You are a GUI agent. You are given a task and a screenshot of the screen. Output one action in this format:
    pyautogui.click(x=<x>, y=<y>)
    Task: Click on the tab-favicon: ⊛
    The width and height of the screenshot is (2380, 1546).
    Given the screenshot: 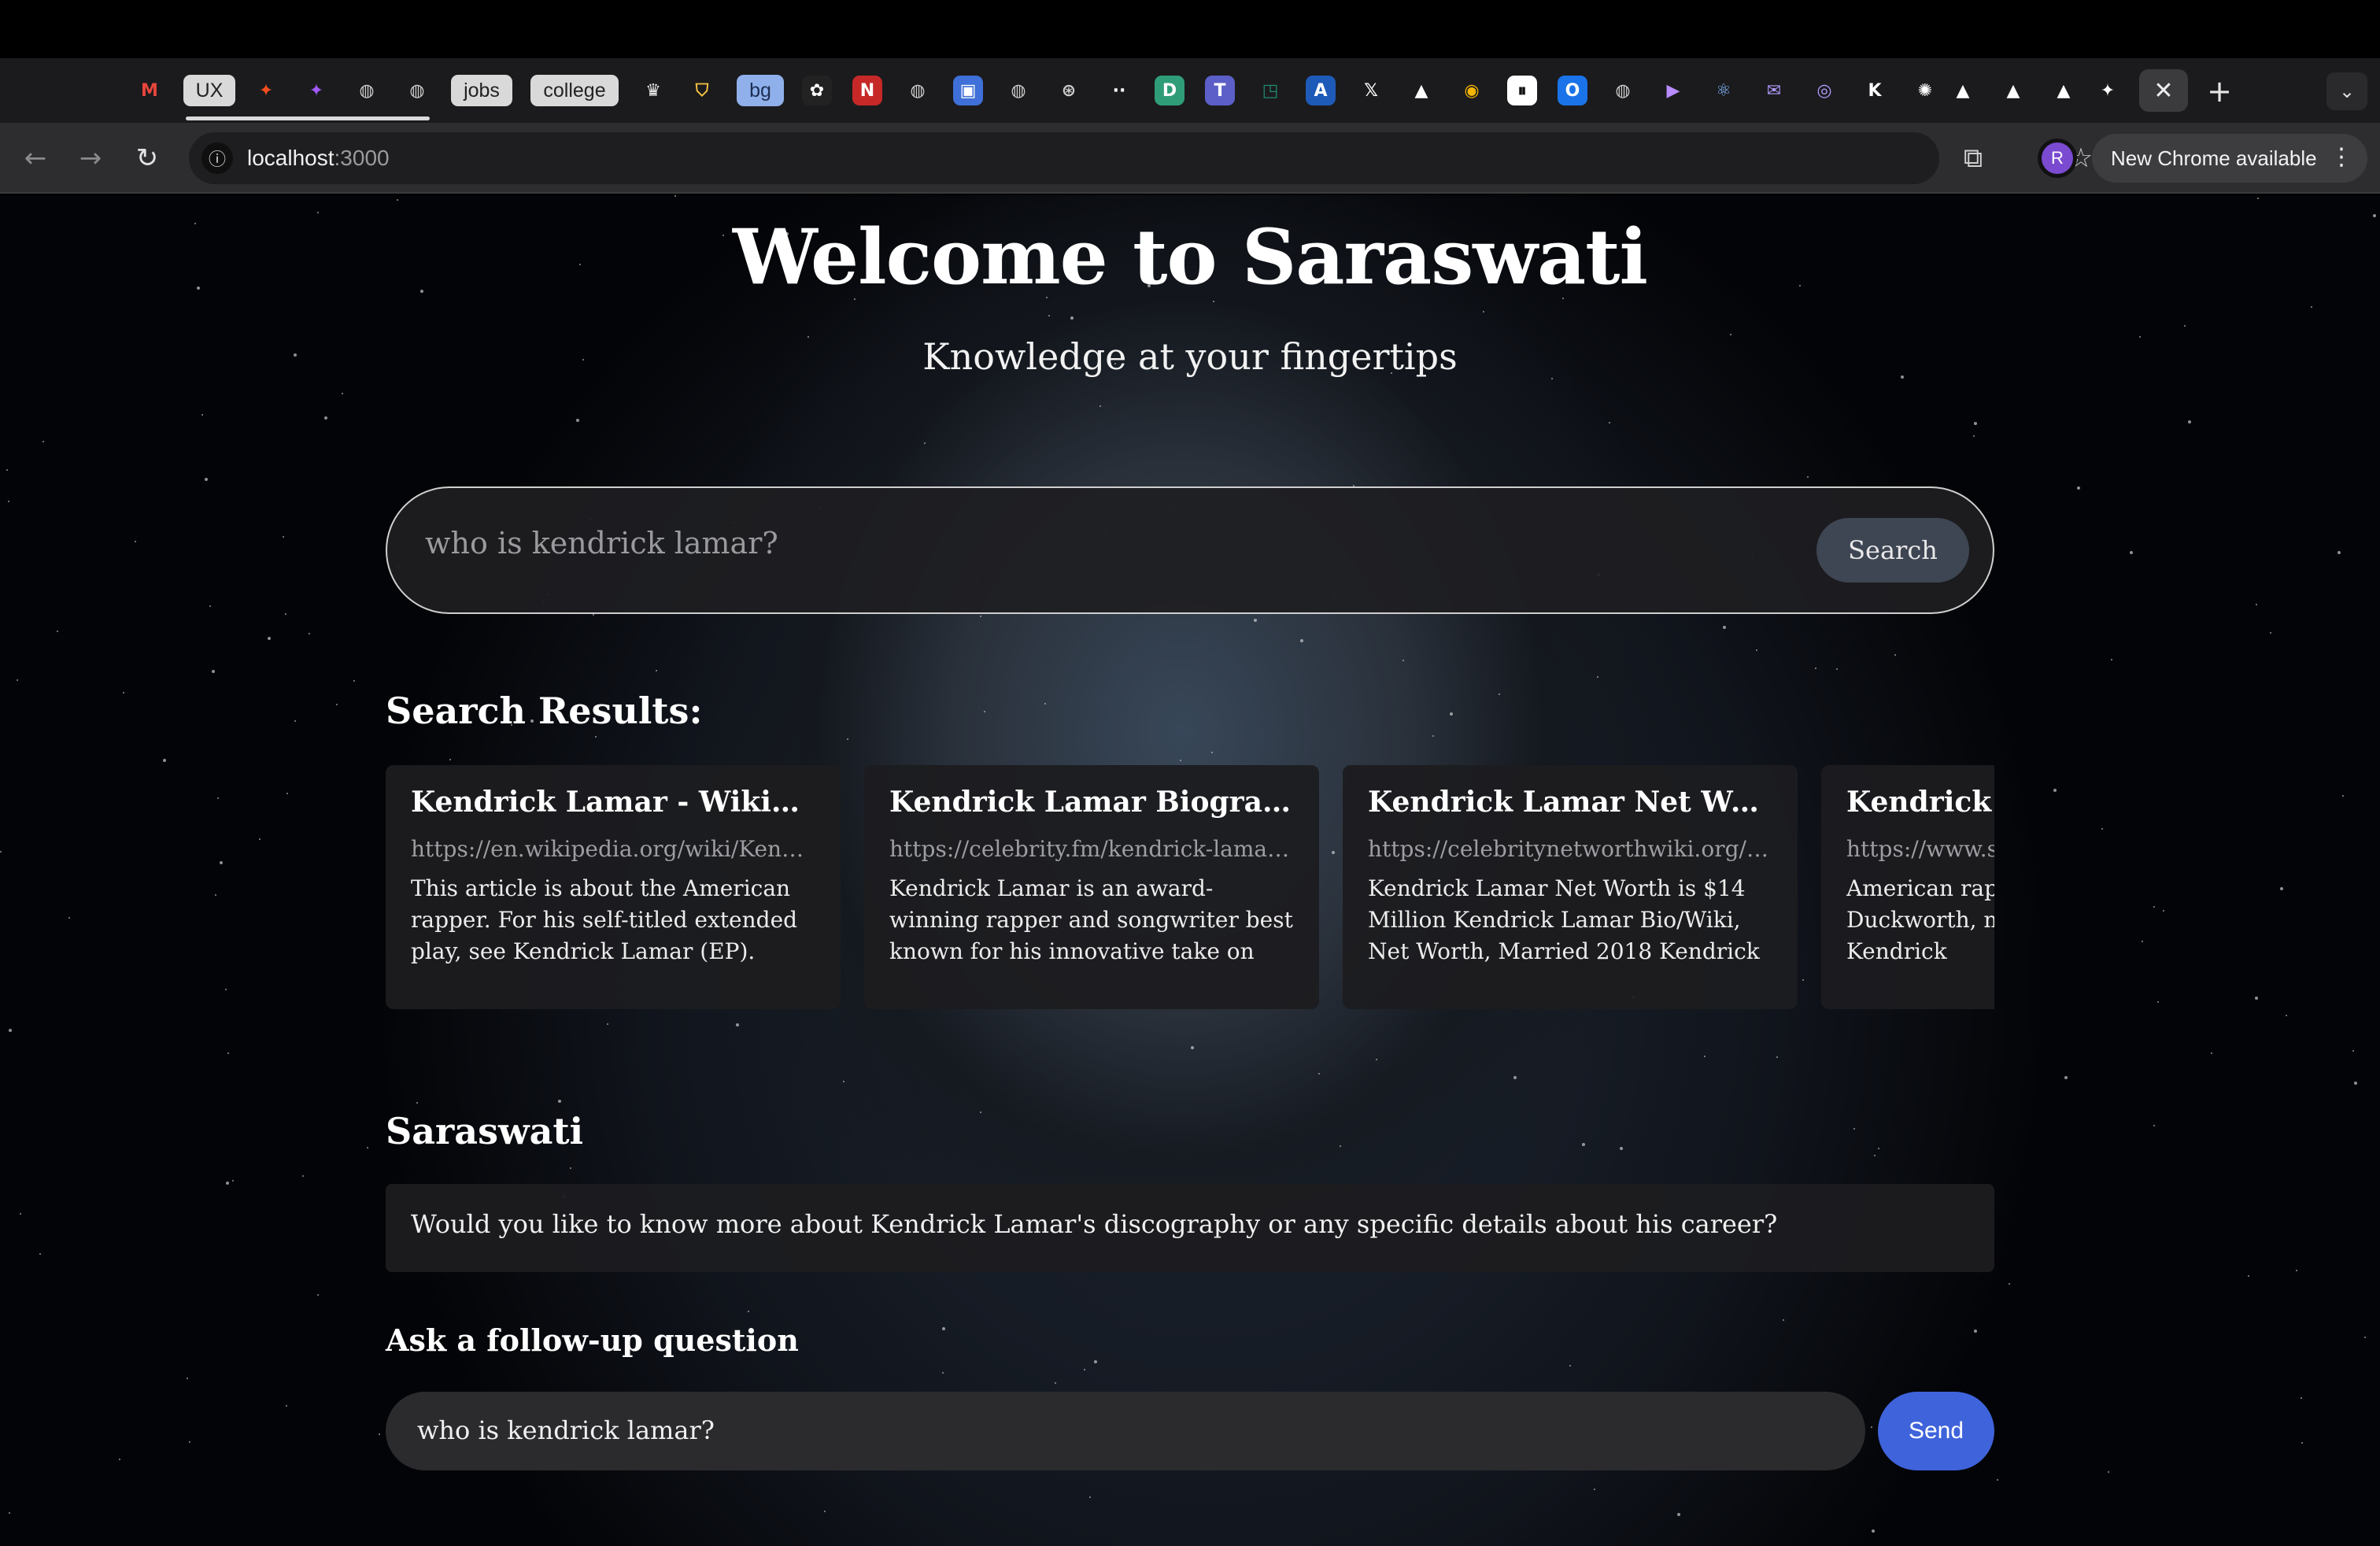 What is the action you would take?
    pyautogui.click(x=1069, y=90)
    